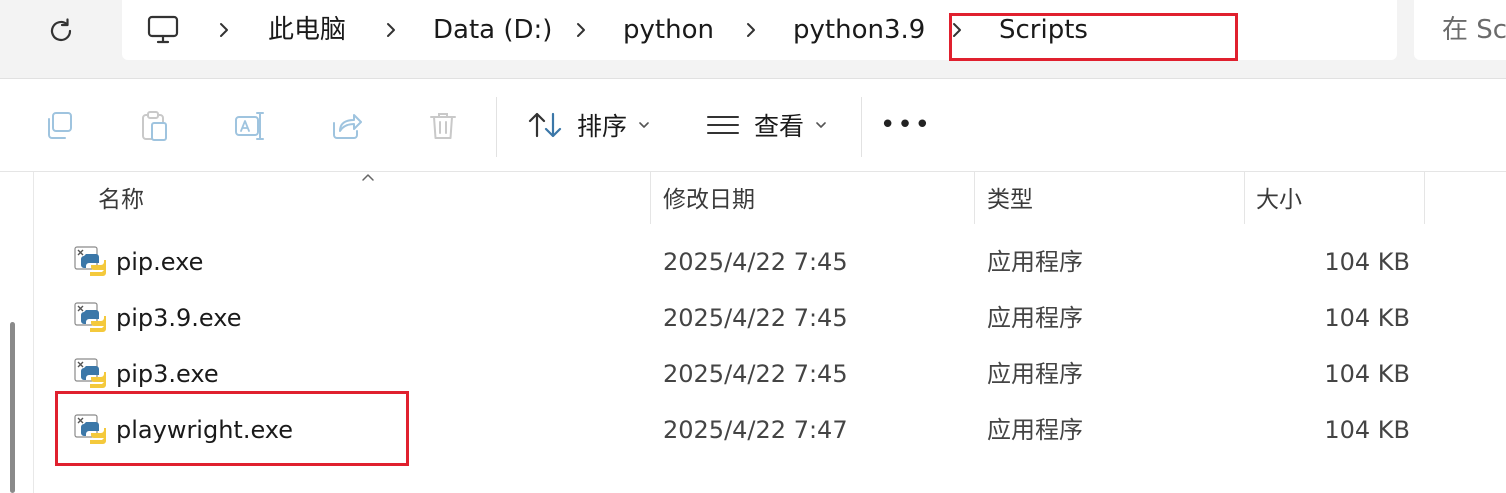 This screenshot has height=493, width=1506. What do you see at coordinates (1043, 30) in the screenshot?
I see `breadcrumb-item-scripts: Scripts` at bounding box center [1043, 30].